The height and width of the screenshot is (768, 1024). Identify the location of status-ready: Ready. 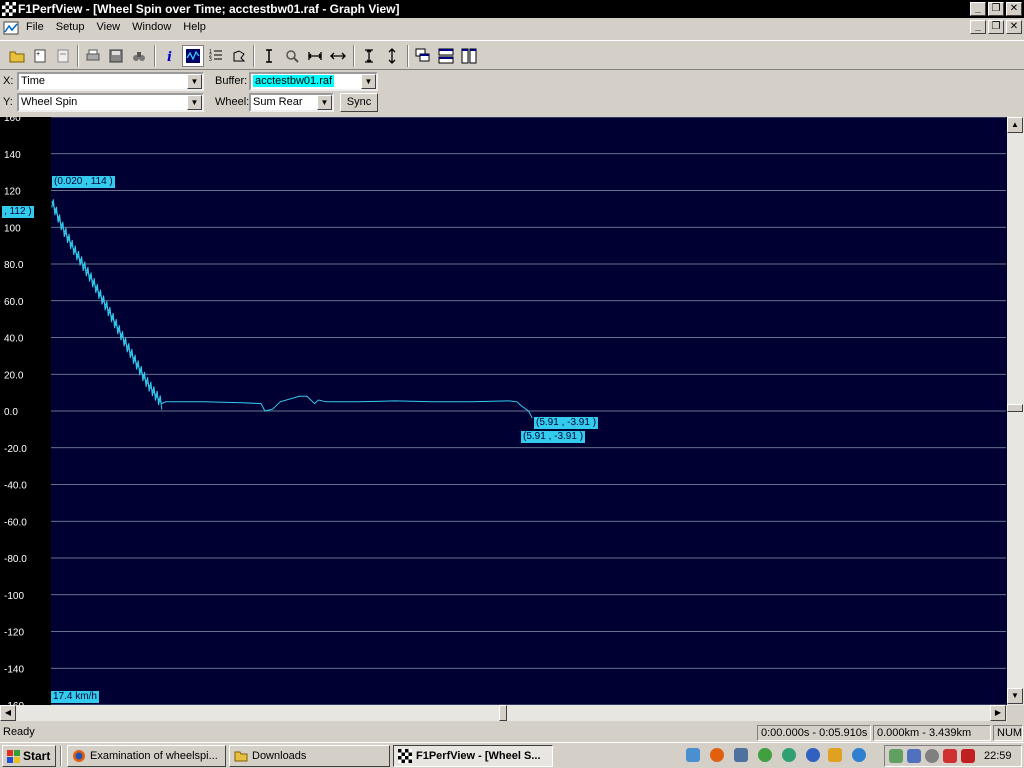
(19, 732).